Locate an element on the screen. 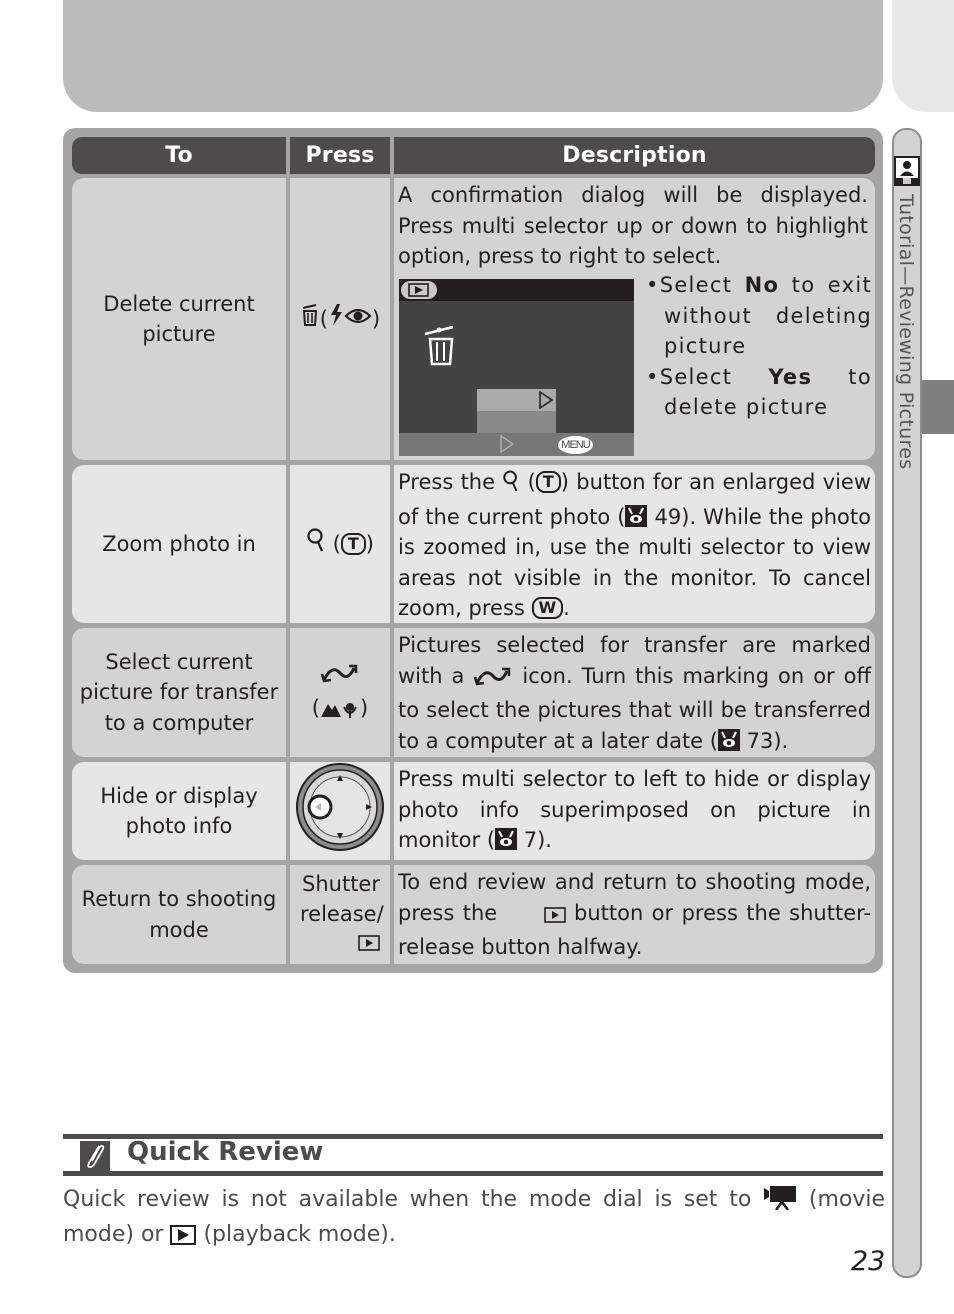 The image size is (954, 1314). table-row-zoom-to: Zoom photo in is located at coordinates (179, 544).